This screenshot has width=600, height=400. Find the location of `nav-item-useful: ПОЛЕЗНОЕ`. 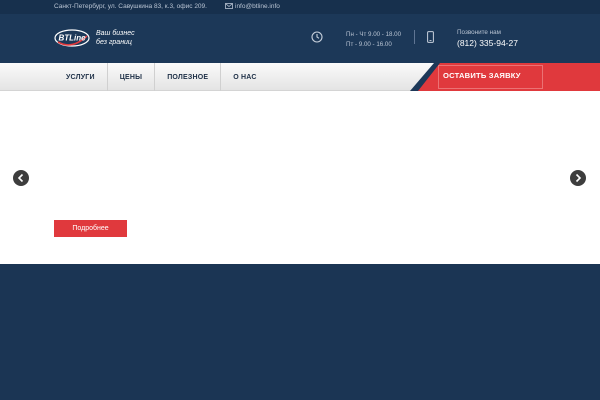

nav-item-useful: ПОЛЕЗНОЕ is located at coordinates (188, 77).